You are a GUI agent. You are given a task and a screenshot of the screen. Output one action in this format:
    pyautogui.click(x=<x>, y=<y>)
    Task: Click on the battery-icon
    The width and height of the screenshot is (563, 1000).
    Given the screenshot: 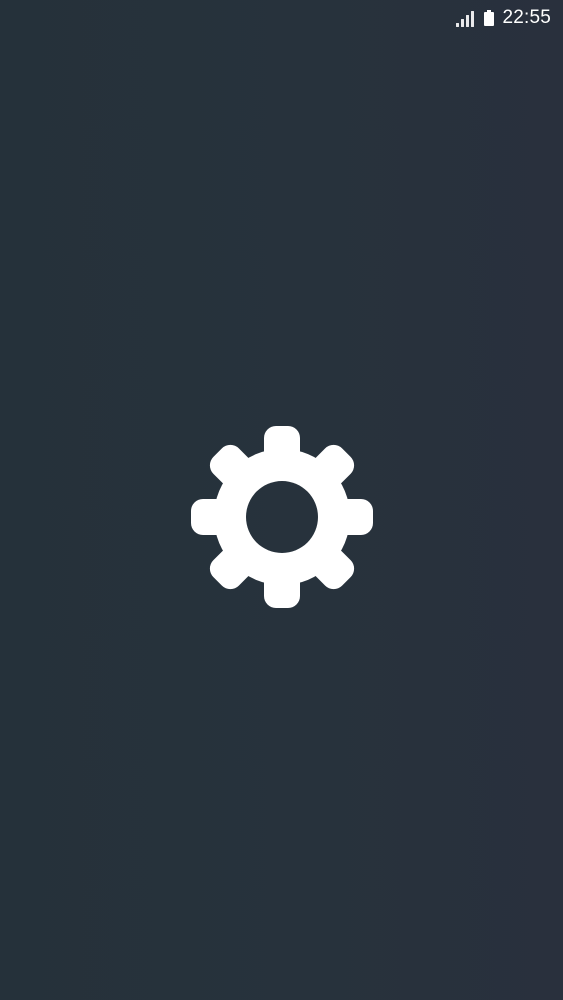 What is the action you would take?
    pyautogui.click(x=489, y=18)
    